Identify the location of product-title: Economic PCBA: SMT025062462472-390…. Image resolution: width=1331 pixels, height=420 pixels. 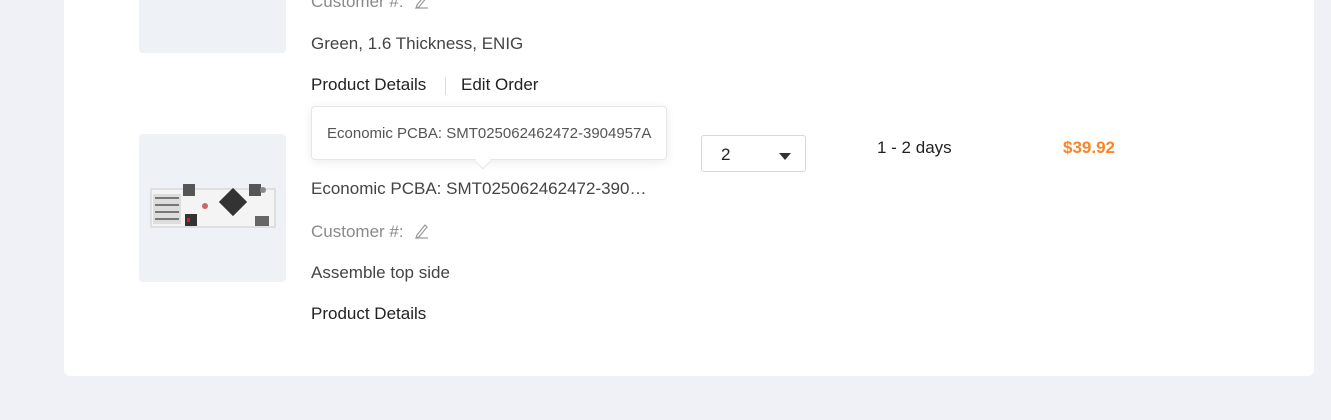
(484, 189).